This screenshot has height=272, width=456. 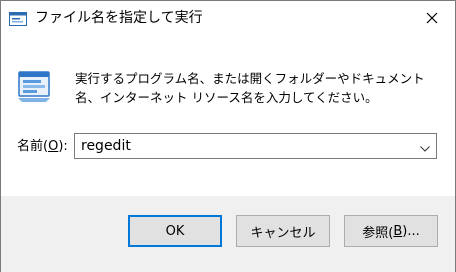 I want to click on close-icon, so click(x=432, y=18).